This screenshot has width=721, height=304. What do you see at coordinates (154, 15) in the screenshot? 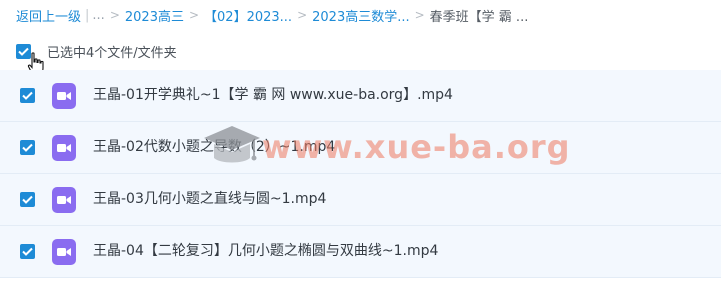
I see `breadcrumb-item: 2023高三` at bounding box center [154, 15].